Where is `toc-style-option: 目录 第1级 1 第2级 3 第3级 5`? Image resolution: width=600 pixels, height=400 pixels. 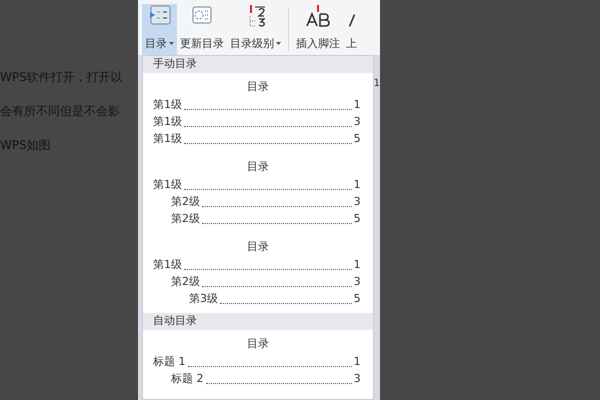
toc-style-option: 目录 第1级 1 第2级 3 第3级 5 is located at coordinates (258, 273).